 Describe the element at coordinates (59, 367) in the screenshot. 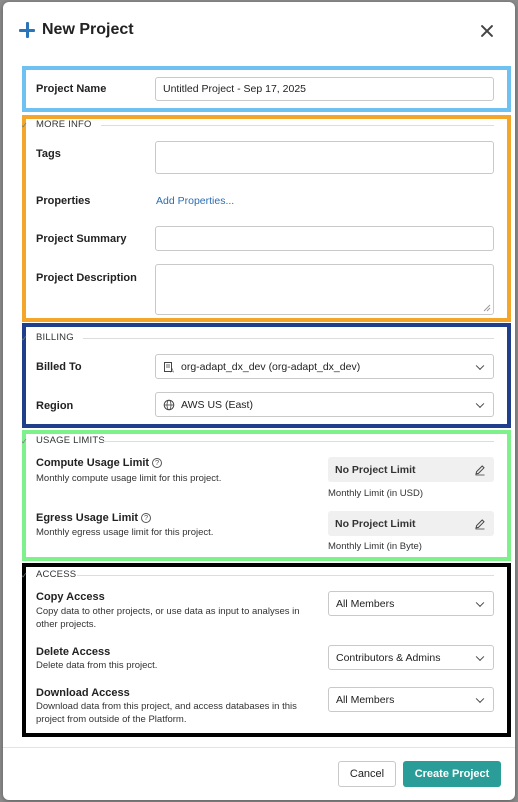

I see `billed-to-label: Billed To` at that location.